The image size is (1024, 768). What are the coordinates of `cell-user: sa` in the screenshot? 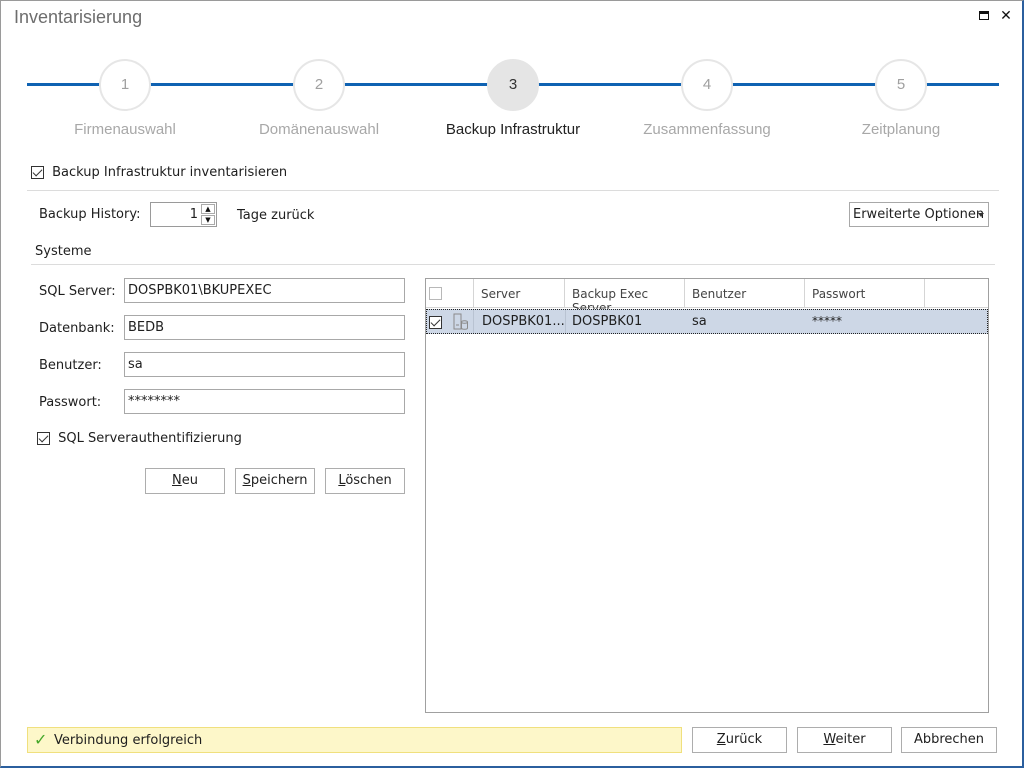 It's located at (699, 321).